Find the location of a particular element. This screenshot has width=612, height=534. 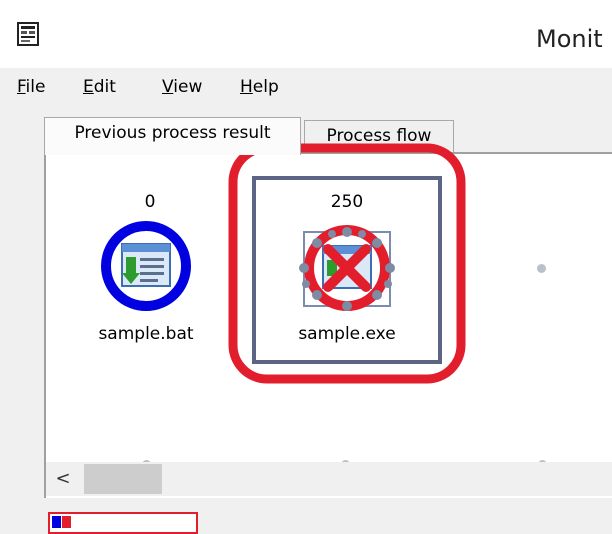

window-title: Monit is located at coordinates (569, 39).